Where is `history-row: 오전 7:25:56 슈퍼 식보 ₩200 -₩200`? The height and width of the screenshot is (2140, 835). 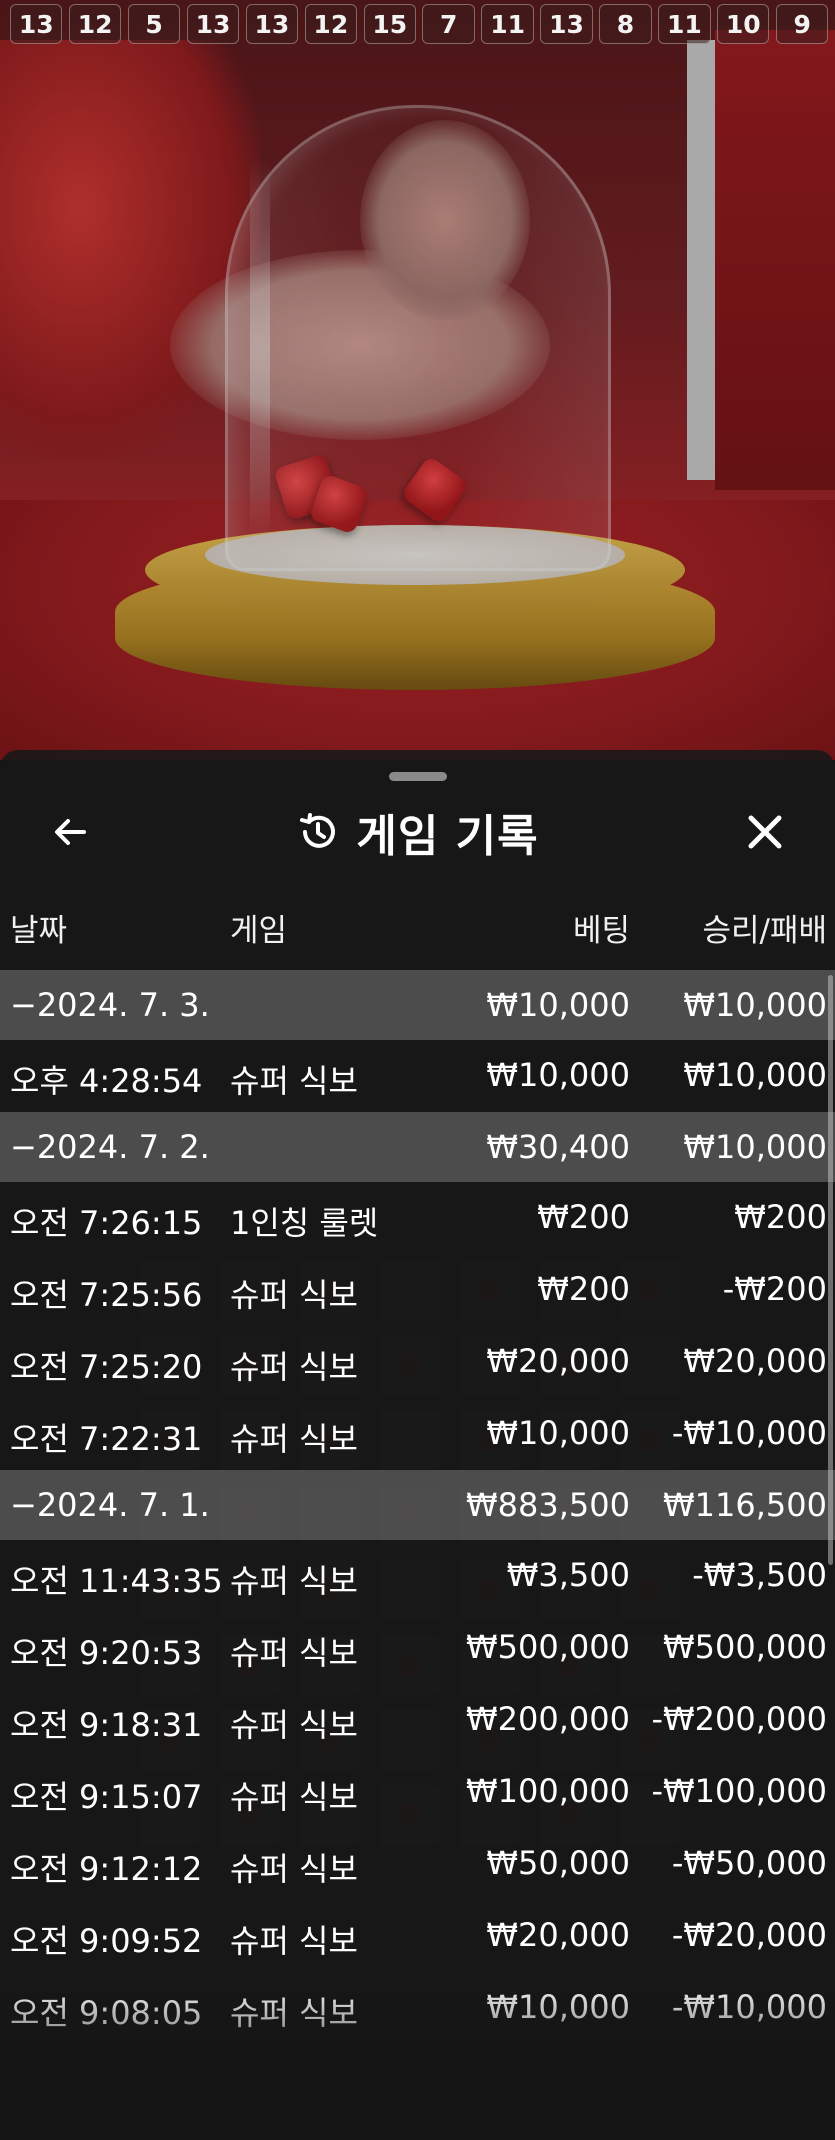
history-row: 오전 7:25:56 슈퍼 식보 ₩200 -₩200 is located at coordinates (417, 1290).